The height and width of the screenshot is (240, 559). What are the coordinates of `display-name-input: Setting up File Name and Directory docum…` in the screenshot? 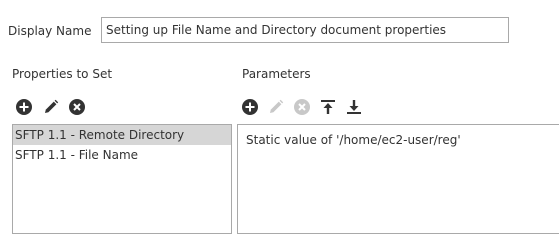 It's located at (305, 30).